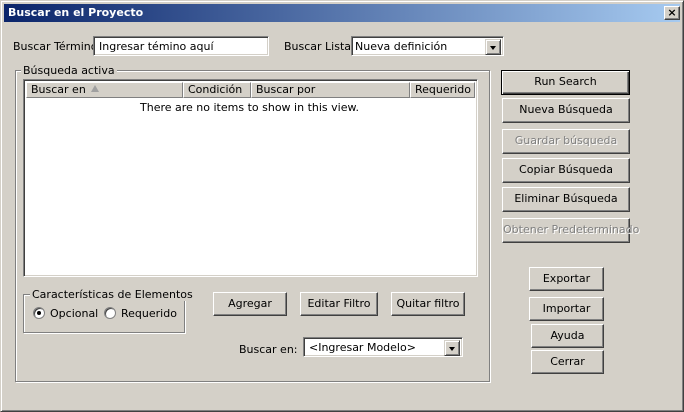 The height and width of the screenshot is (412, 684). I want to click on column-header-label: Condición, so click(215, 89).